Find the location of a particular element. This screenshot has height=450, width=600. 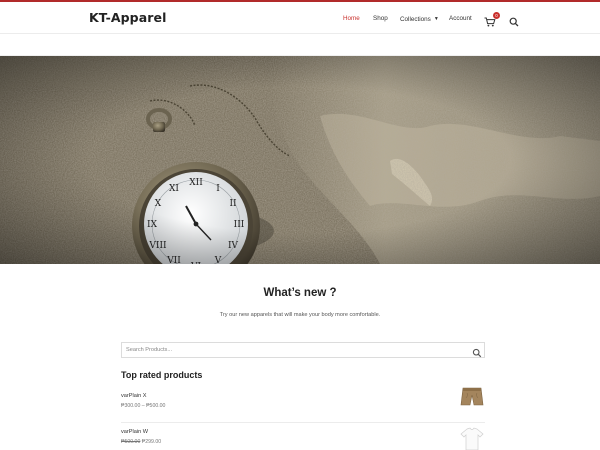

product-item: varPlain X ₱300.00 – ₱500.00 is located at coordinates (303, 405).